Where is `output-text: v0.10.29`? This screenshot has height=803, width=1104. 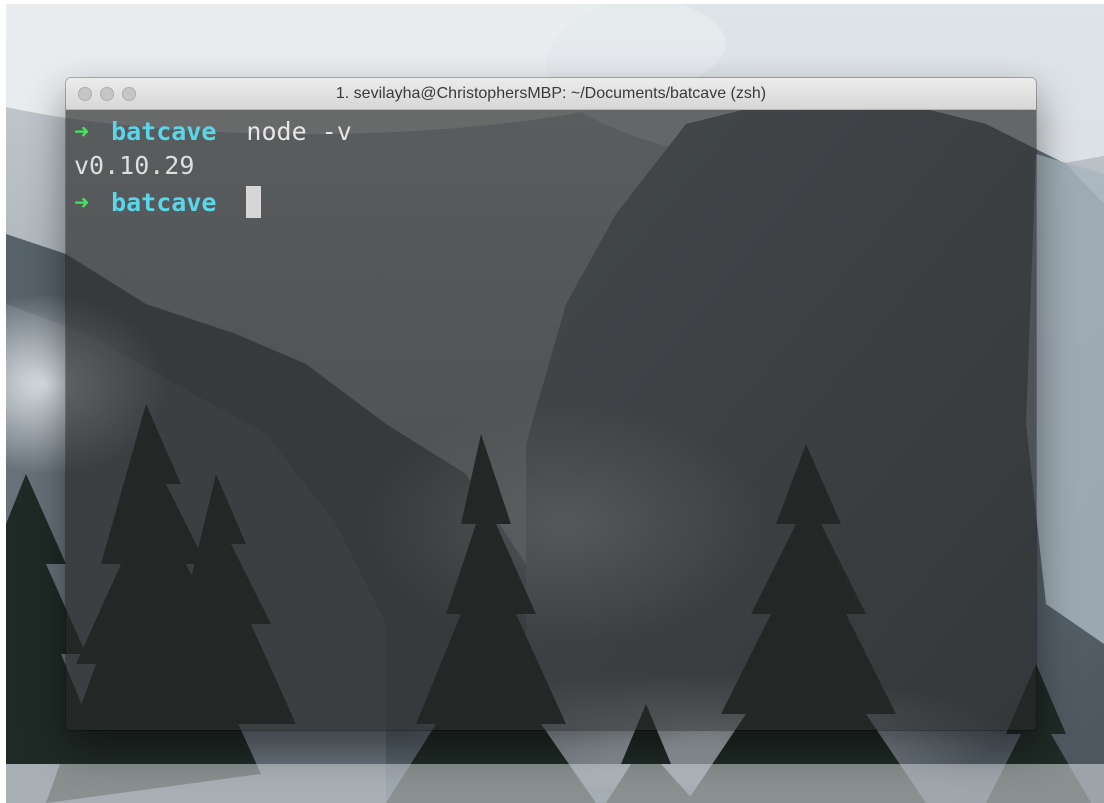
output-text: v0.10.29 is located at coordinates (134, 165).